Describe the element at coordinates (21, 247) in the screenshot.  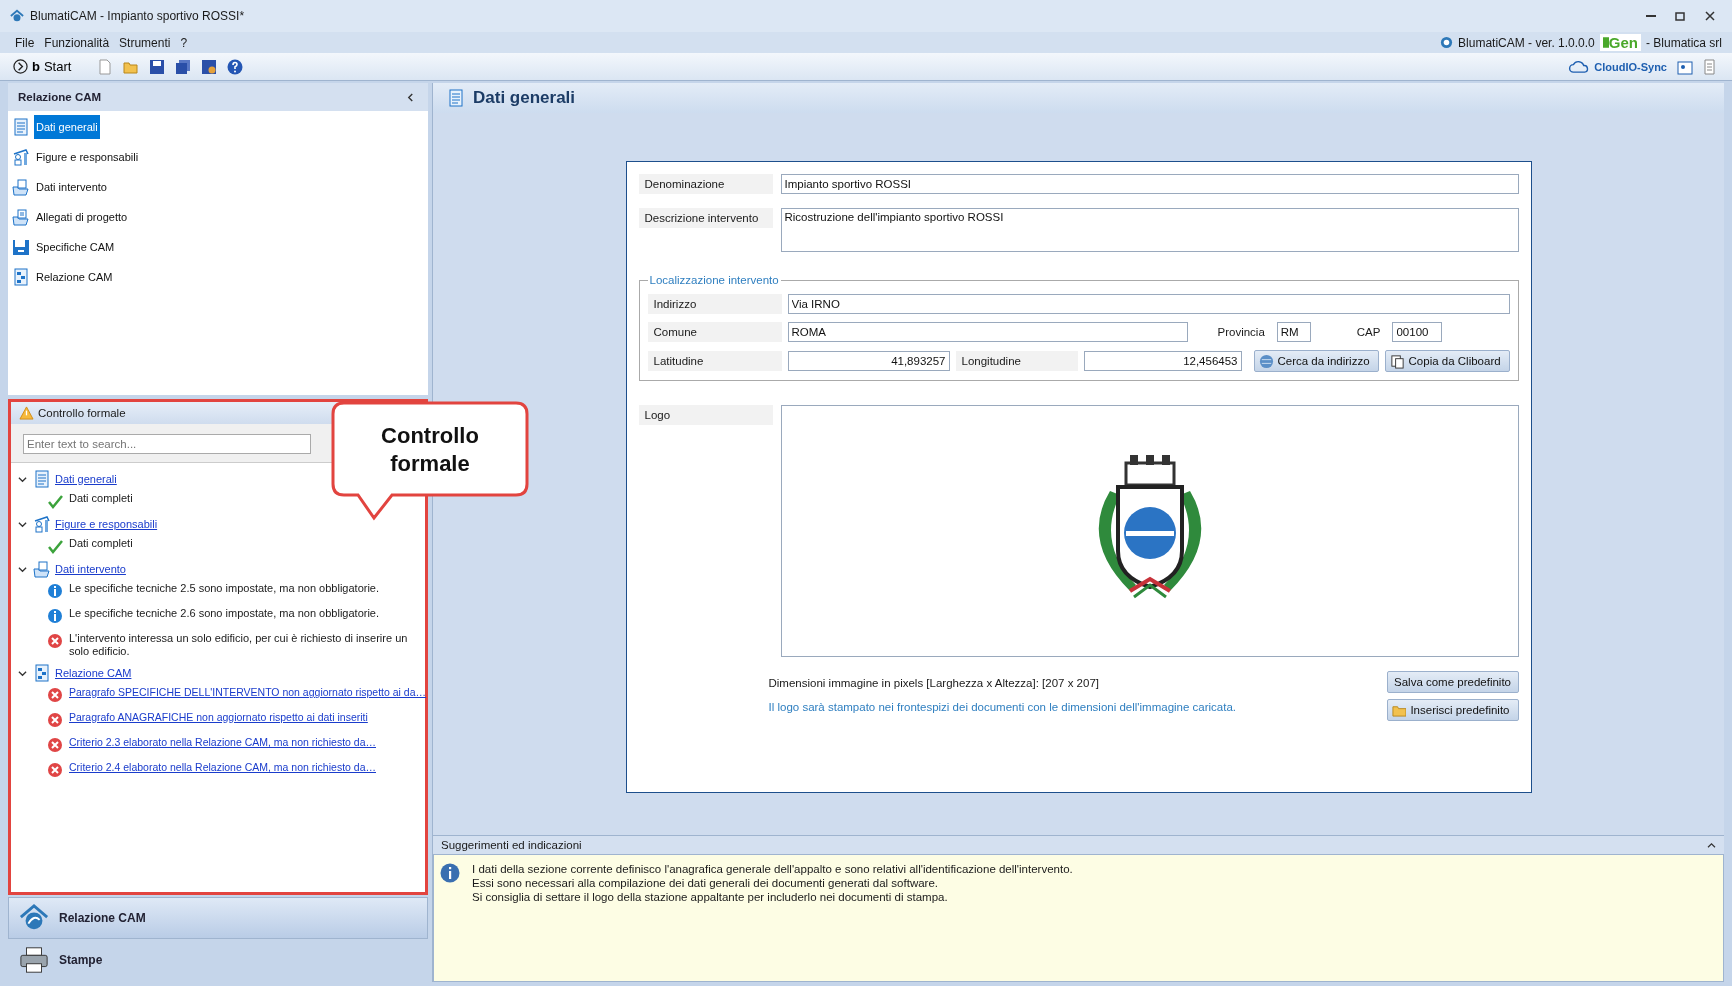
I see `binder-icon` at that location.